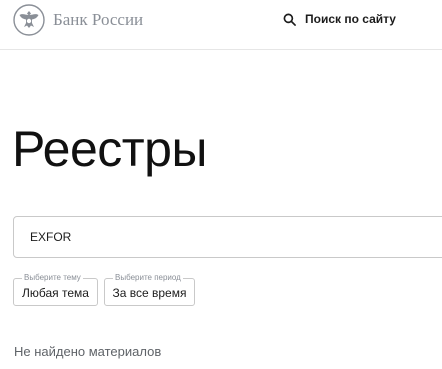 Image resolution: width=442 pixels, height=369 pixels. What do you see at coordinates (29, 20) in the screenshot?
I see `eagle-emblem-icon` at bounding box center [29, 20].